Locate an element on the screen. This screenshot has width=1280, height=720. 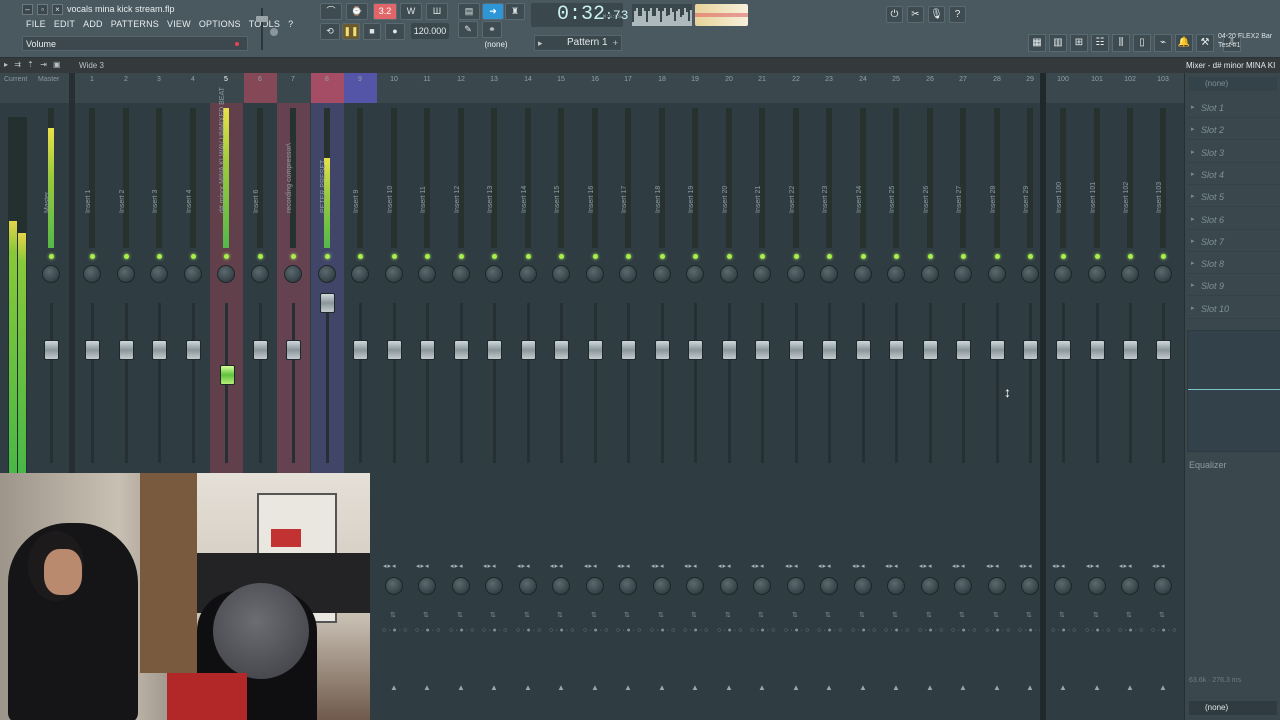
menu-file: FILE is located at coordinates (36, 25).